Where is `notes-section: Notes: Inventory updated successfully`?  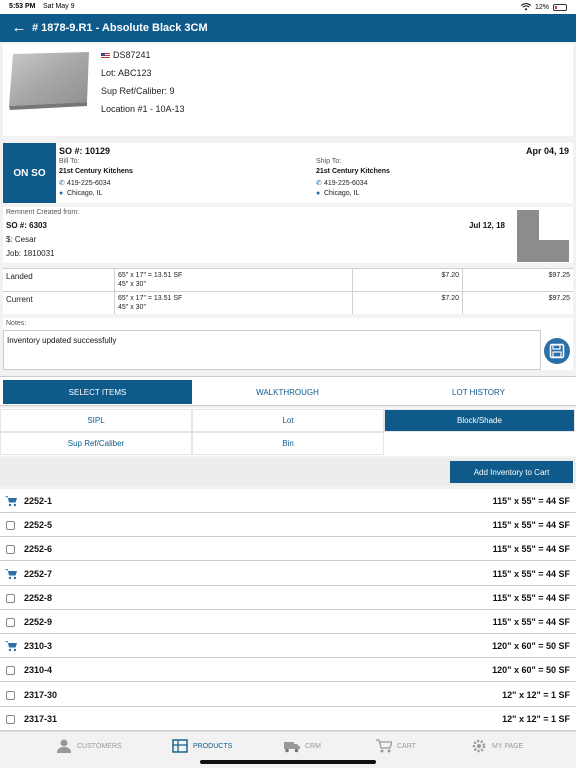
notes-section: Notes: Inventory updated successfully is located at coordinates (288, 344).